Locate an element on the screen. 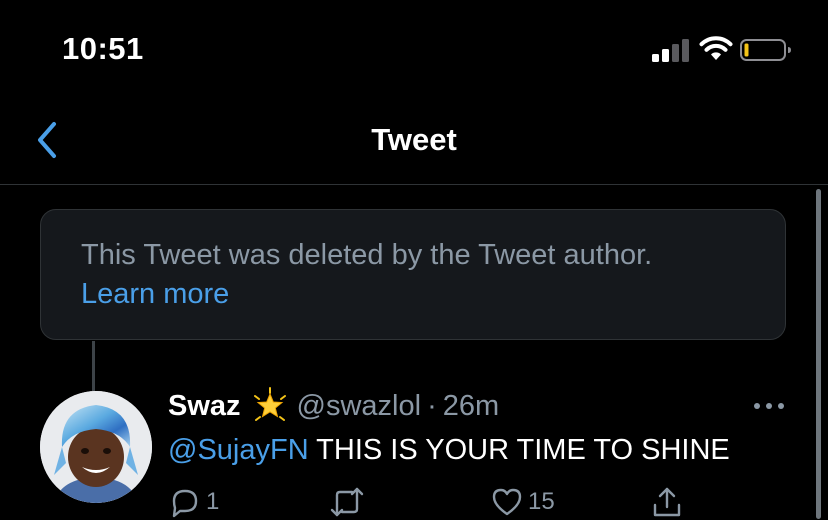 The height and width of the screenshot is (520, 828). display-name: Swaz is located at coordinates (204, 406).